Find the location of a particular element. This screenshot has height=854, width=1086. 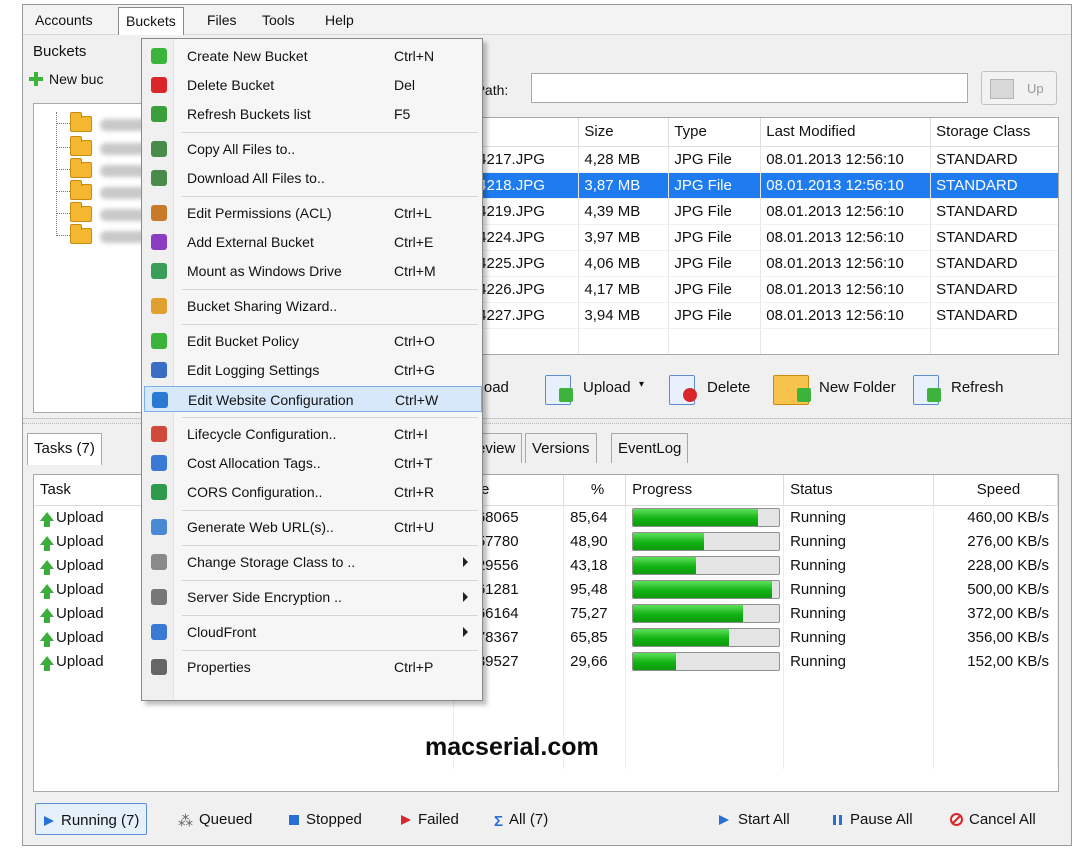

task-speed-cell: 460,00 KB/s is located at coordinates (995, 517).